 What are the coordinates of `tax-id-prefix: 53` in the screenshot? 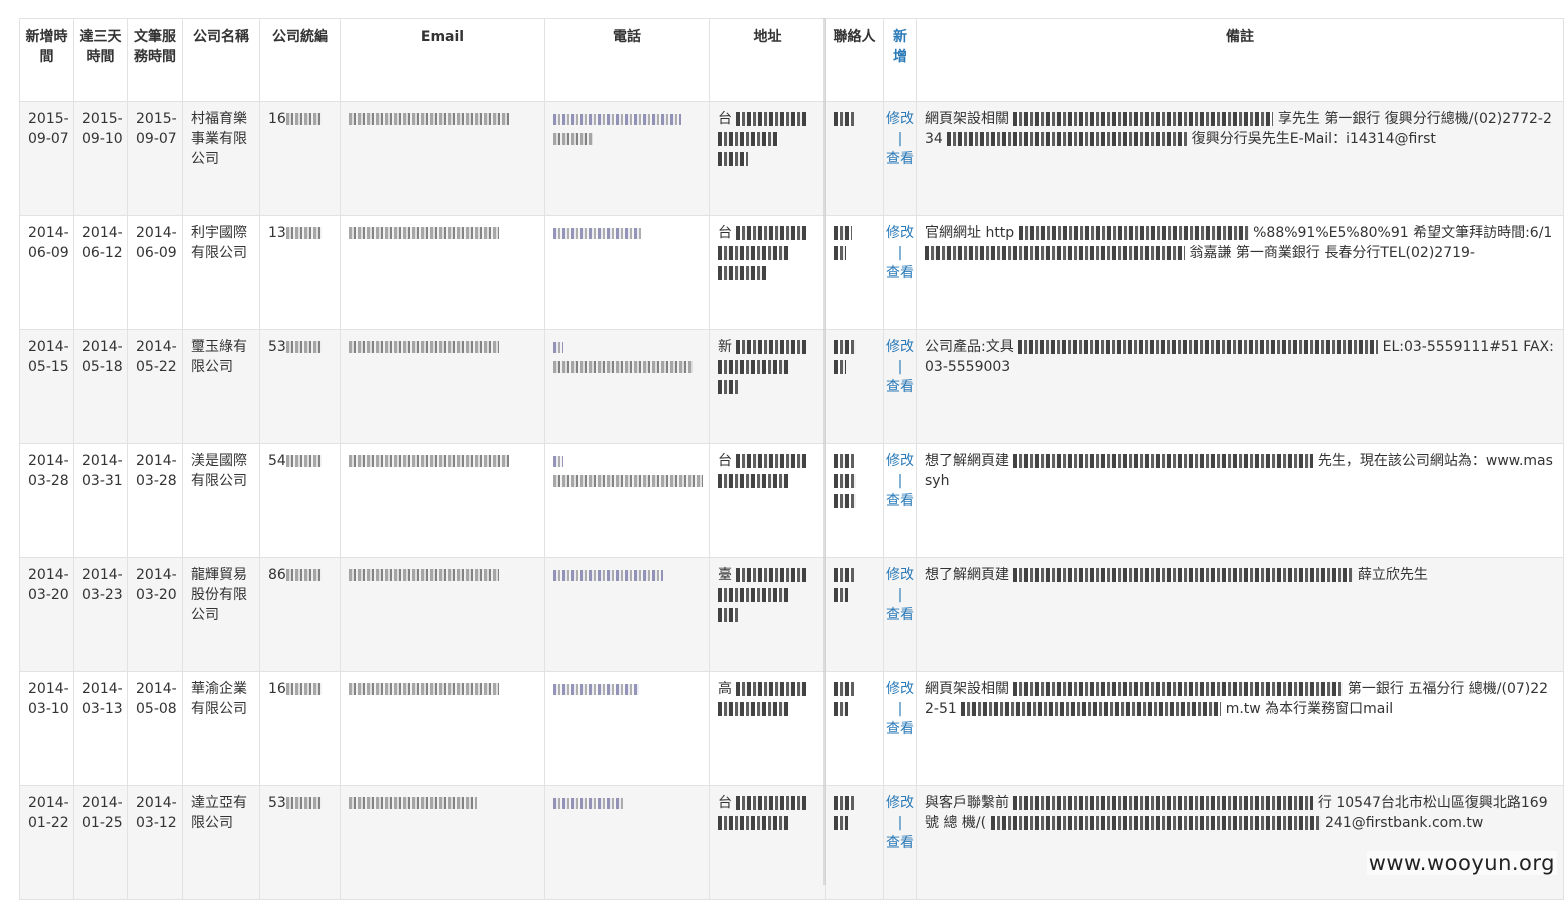 It's located at (277, 347).